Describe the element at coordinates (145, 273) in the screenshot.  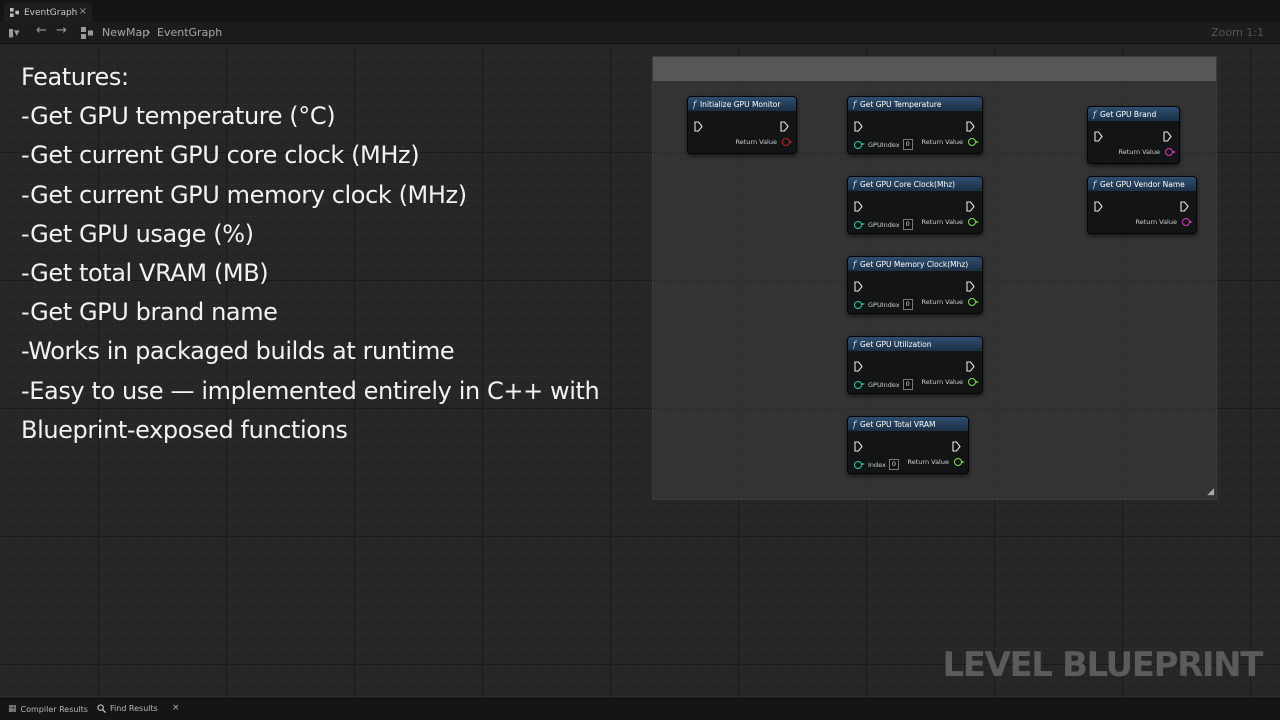
I see `feature-item: -Get total VRAM (MB)` at that location.